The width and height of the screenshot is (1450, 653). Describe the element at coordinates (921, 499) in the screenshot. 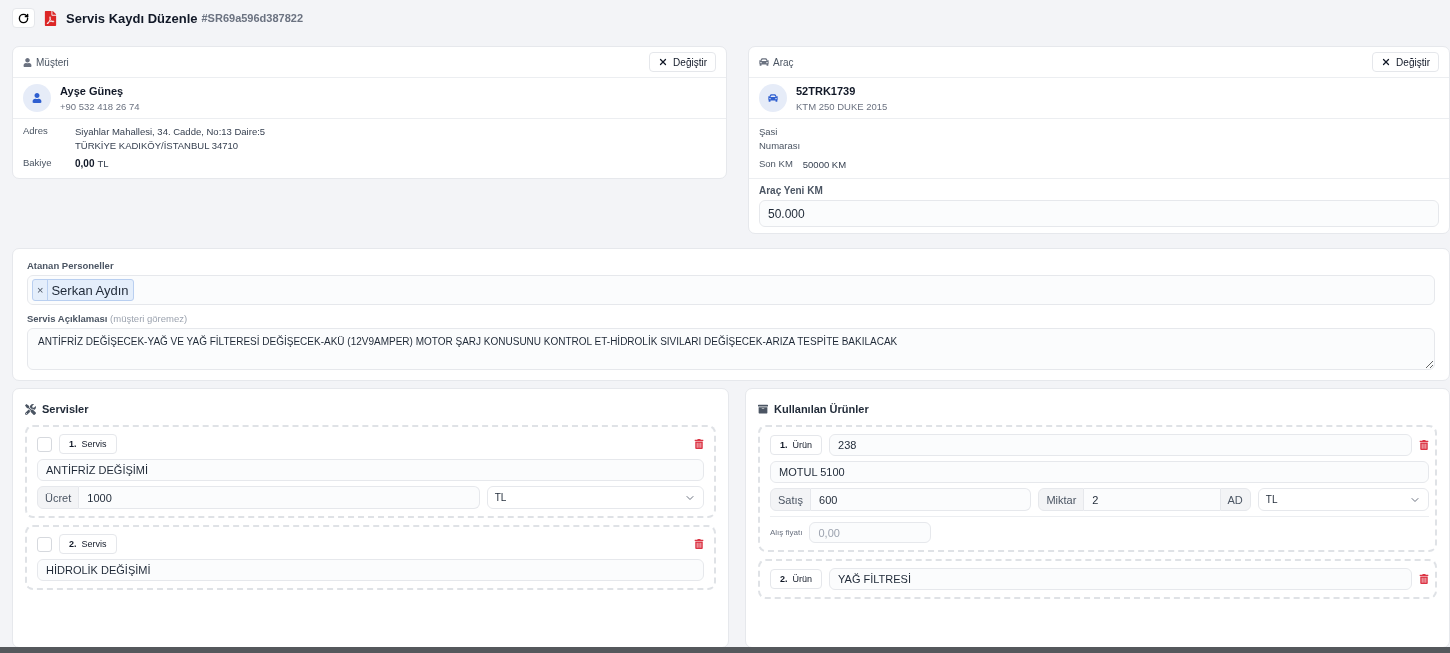

I see `sale-price-field: 600` at that location.